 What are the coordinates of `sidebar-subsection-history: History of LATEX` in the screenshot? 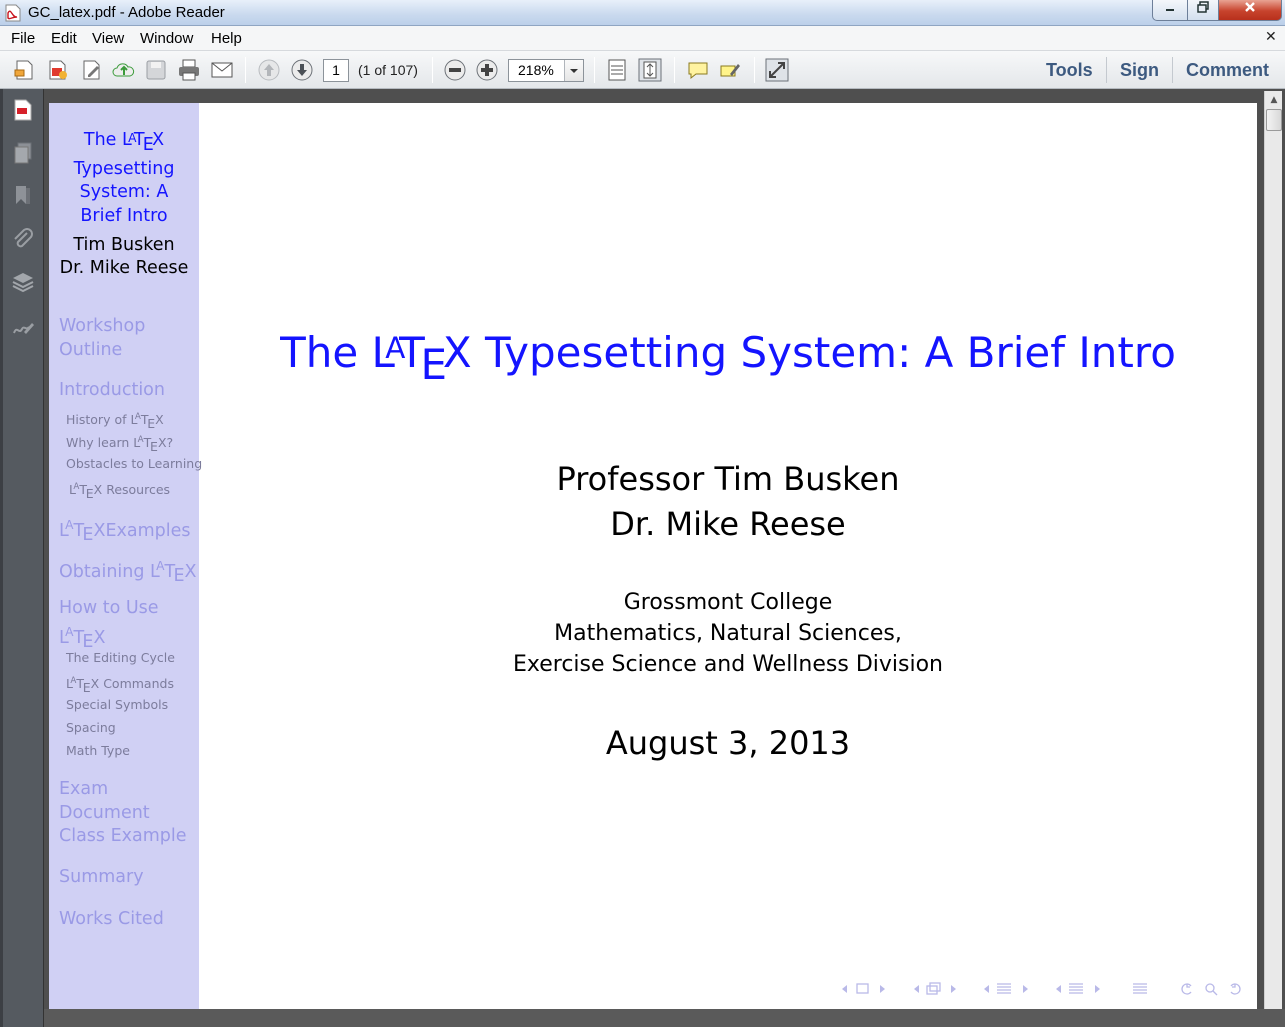 It's located at (115, 420).